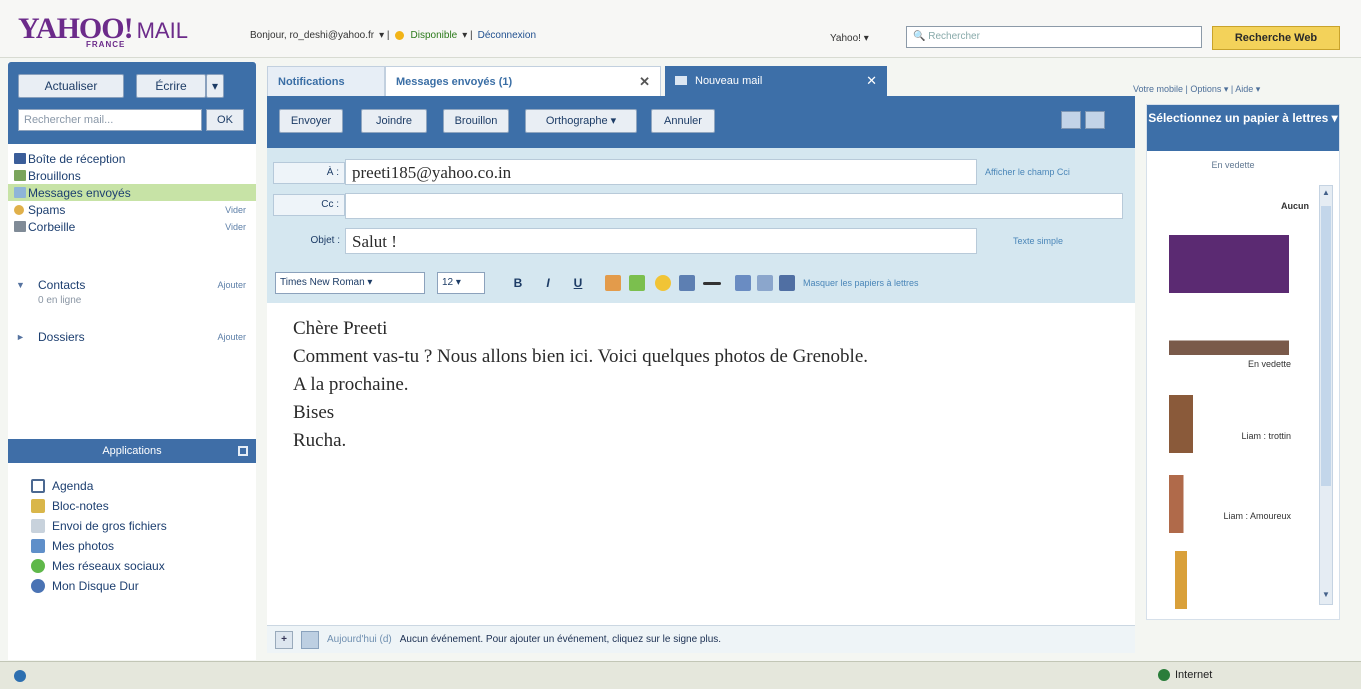  I want to click on folders-header: ► Dossiers Ajouter, so click(132, 336).